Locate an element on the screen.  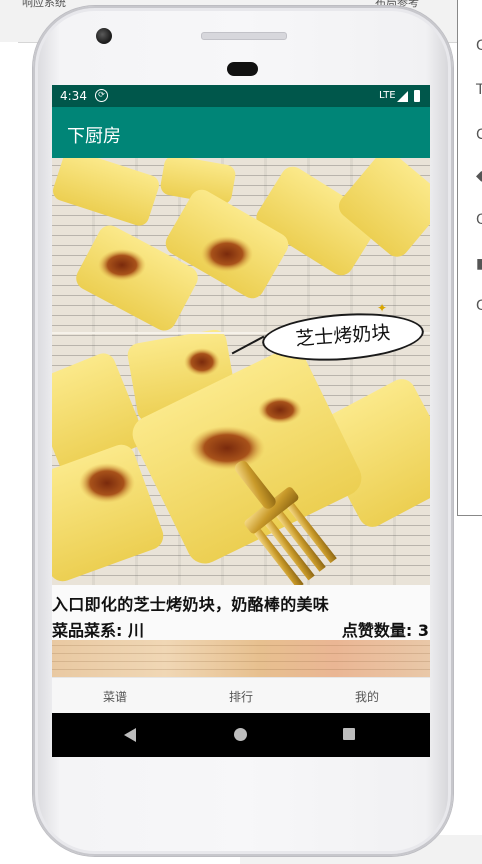
ide-palette-glyph: C is located at coordinates (479, 135).